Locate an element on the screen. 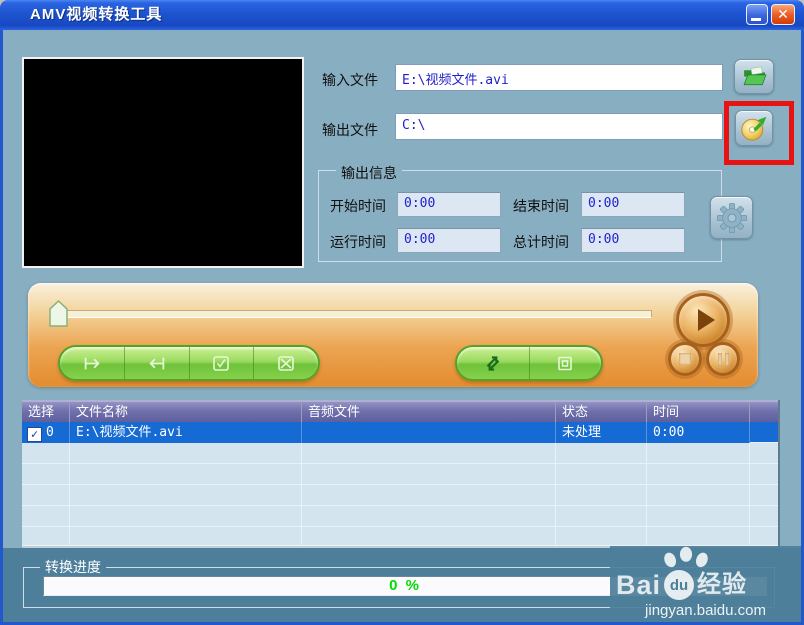 Image resolution: width=804 pixels, height=625 pixels. edit-button-group is located at coordinates (189, 363).